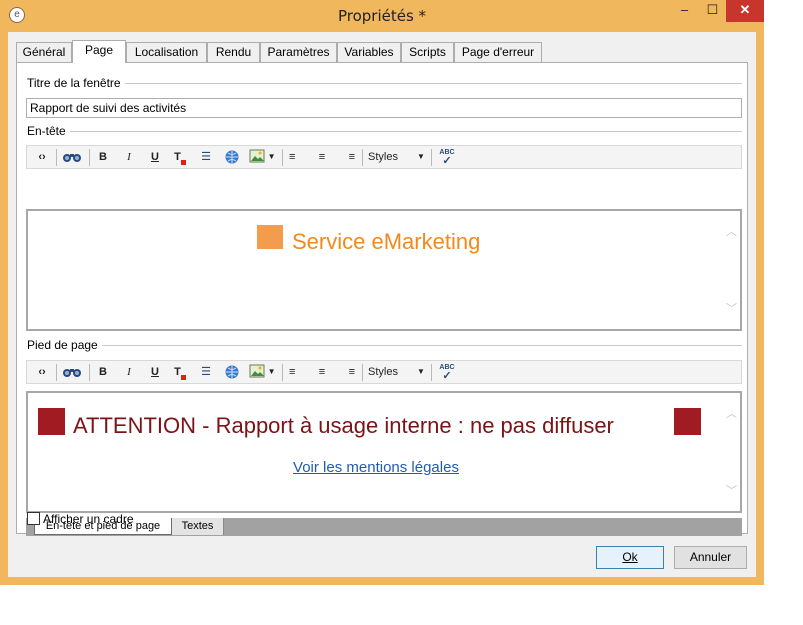  What do you see at coordinates (369, 52) in the screenshot?
I see `tab-variables: Variables` at bounding box center [369, 52].